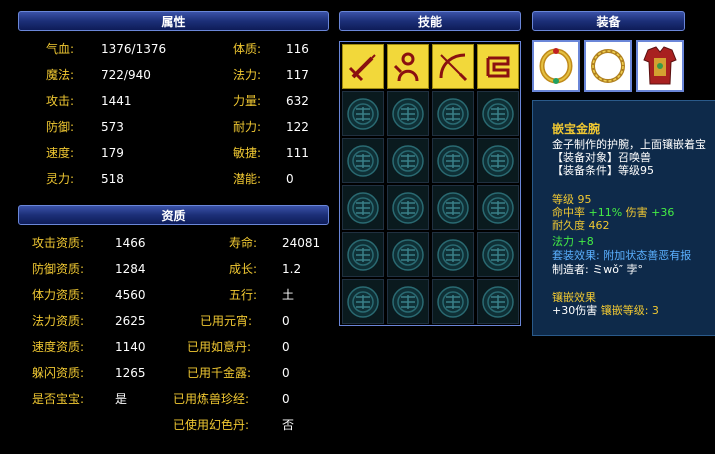 This screenshot has width=715, height=454. What do you see at coordinates (603, 170) in the screenshot?
I see `tooltip-condition: 【装备条件】等级95` at bounding box center [603, 170].